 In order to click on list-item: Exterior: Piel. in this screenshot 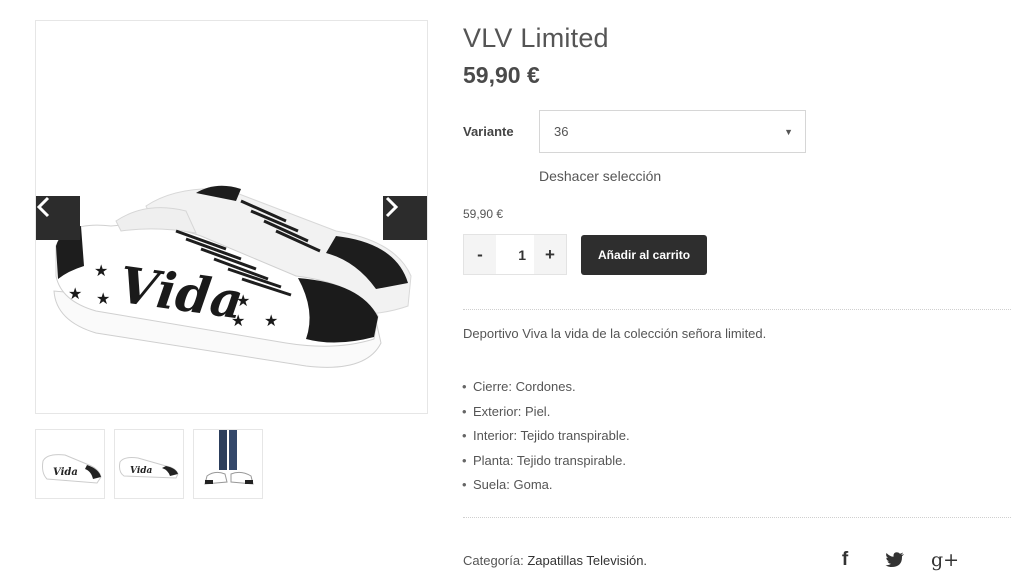, I will do `click(546, 412)`.